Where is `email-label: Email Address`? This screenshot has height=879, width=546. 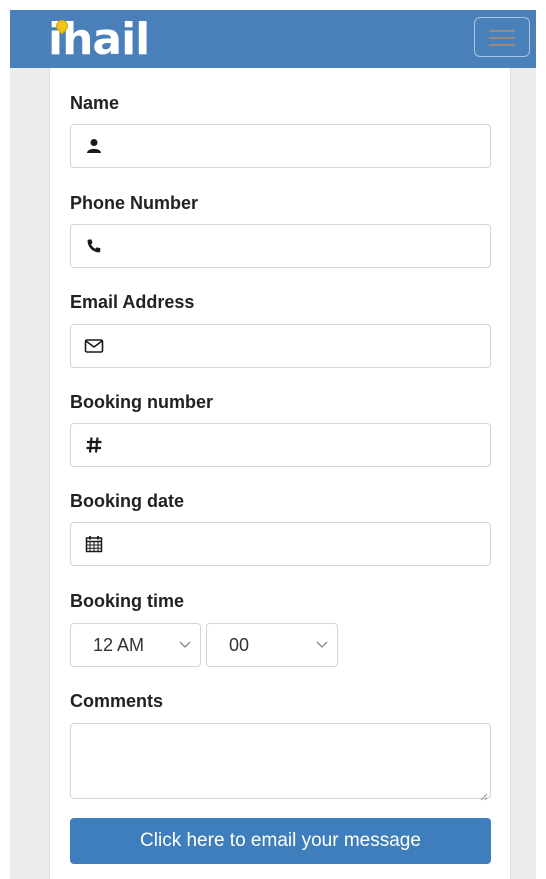
email-label: Email Address is located at coordinates (132, 302).